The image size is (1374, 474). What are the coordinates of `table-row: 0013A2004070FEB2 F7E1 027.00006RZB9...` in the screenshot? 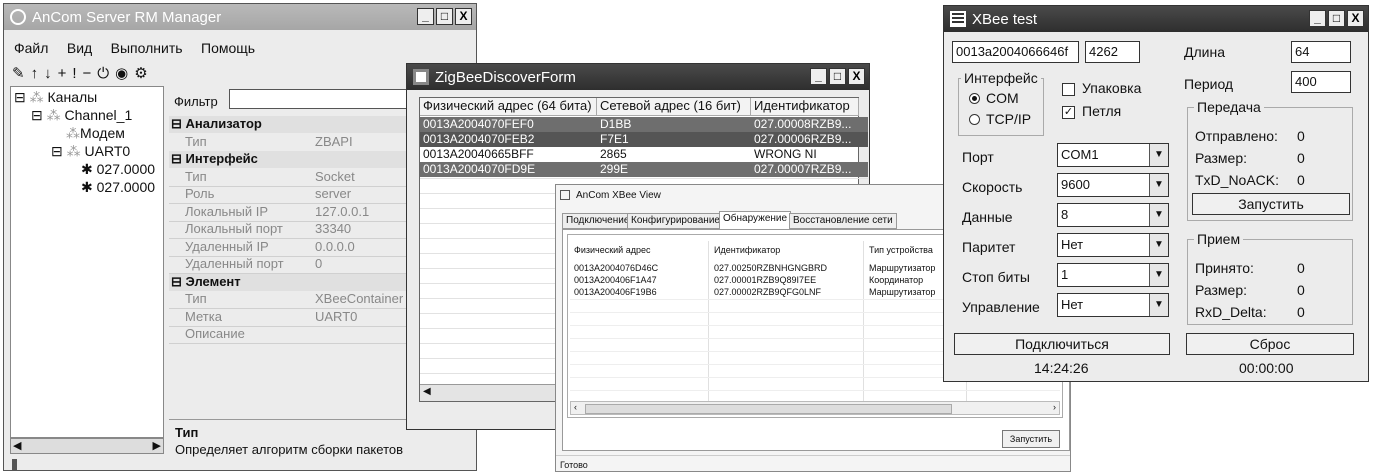 It's located at (644, 139).